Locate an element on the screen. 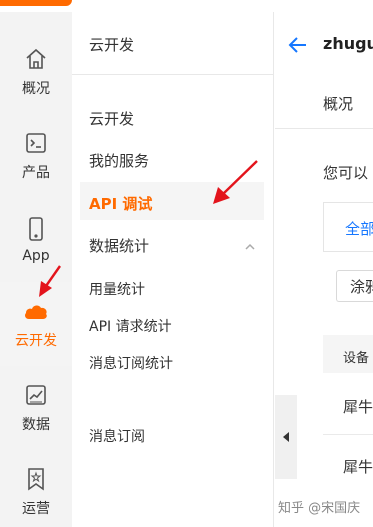 The image size is (373, 527). tab-all: 全部 is located at coordinates (359, 228).